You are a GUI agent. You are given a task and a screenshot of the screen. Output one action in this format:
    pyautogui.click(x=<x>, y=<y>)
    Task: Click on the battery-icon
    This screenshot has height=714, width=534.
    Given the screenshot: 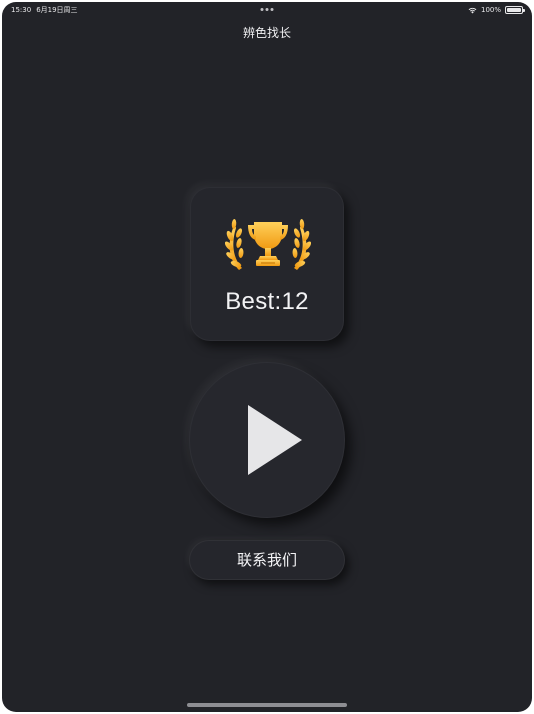 What is the action you would take?
    pyautogui.click(x=515, y=10)
    